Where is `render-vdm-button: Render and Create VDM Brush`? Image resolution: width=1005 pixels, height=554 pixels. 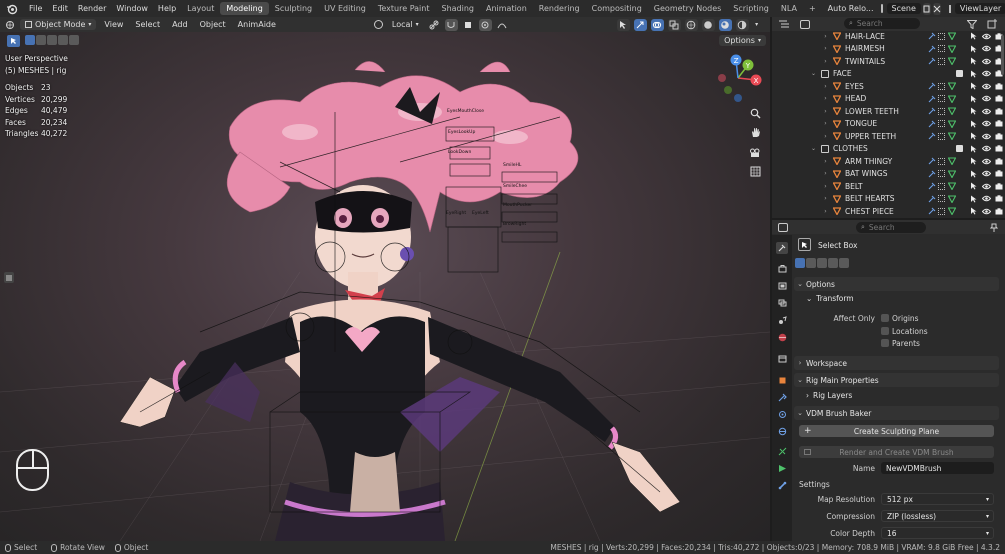 render-vdm-button: Render and Create VDM Brush is located at coordinates (896, 452).